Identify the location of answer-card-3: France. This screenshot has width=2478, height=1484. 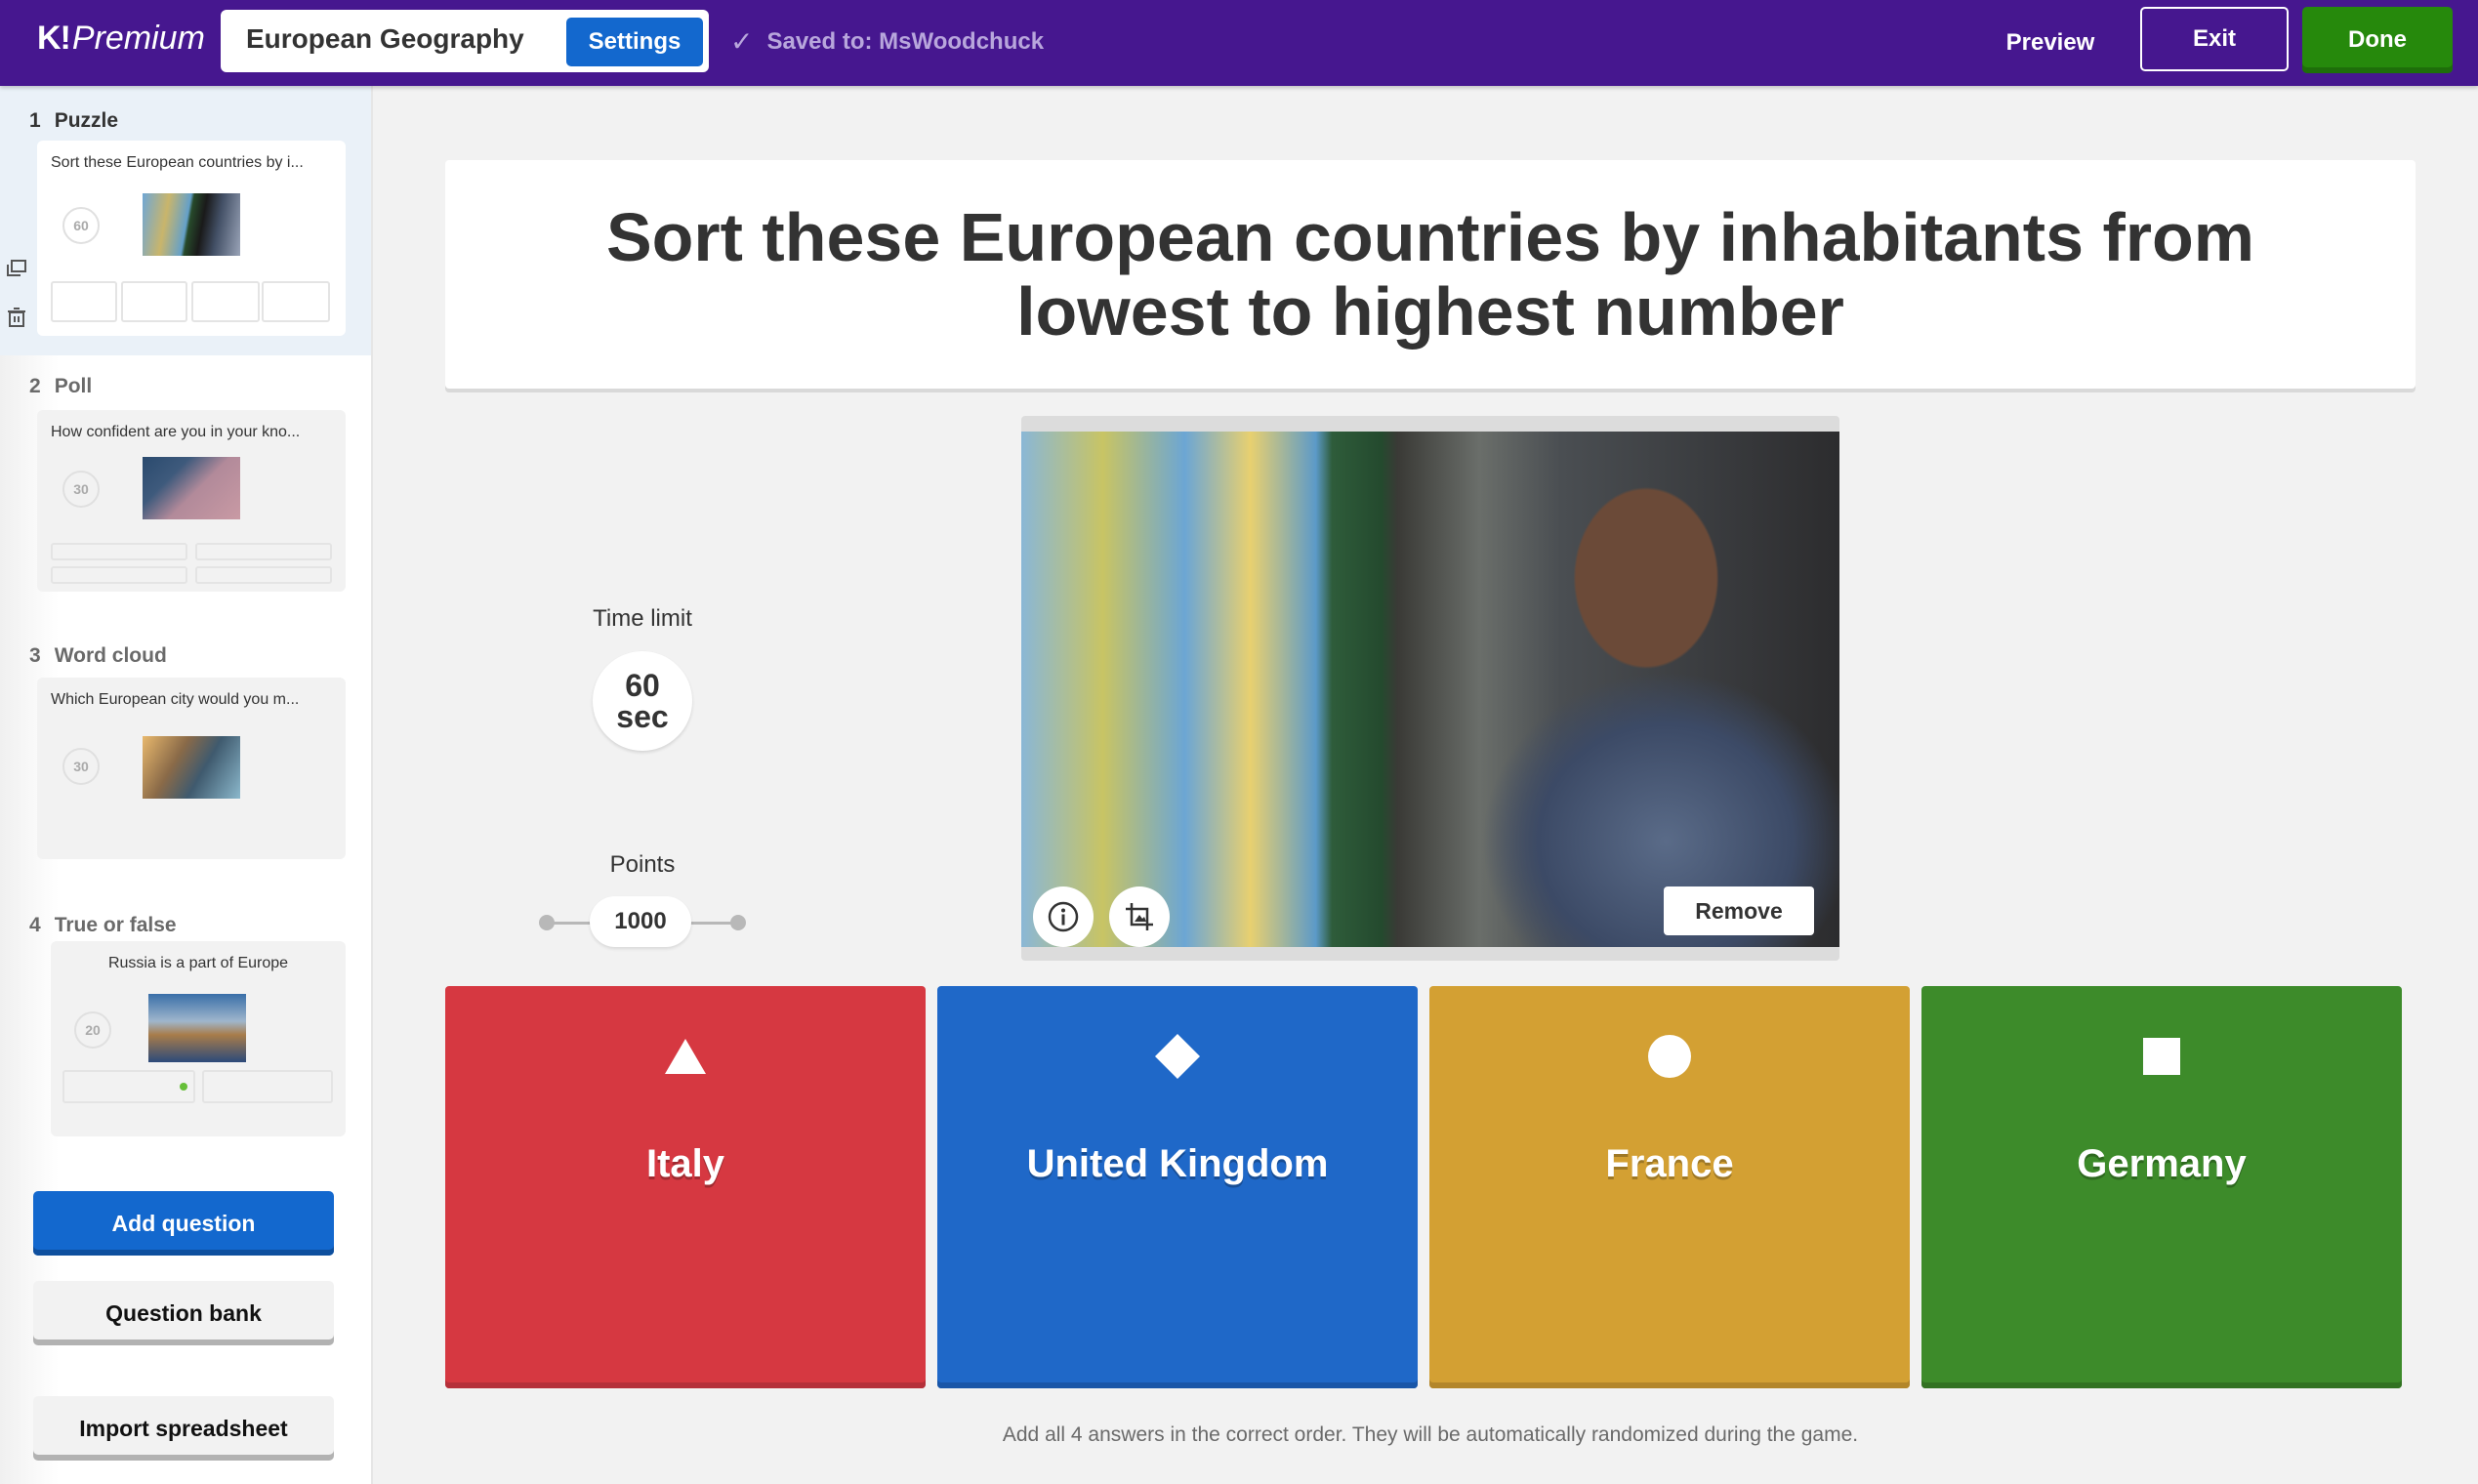
(1669, 1187).